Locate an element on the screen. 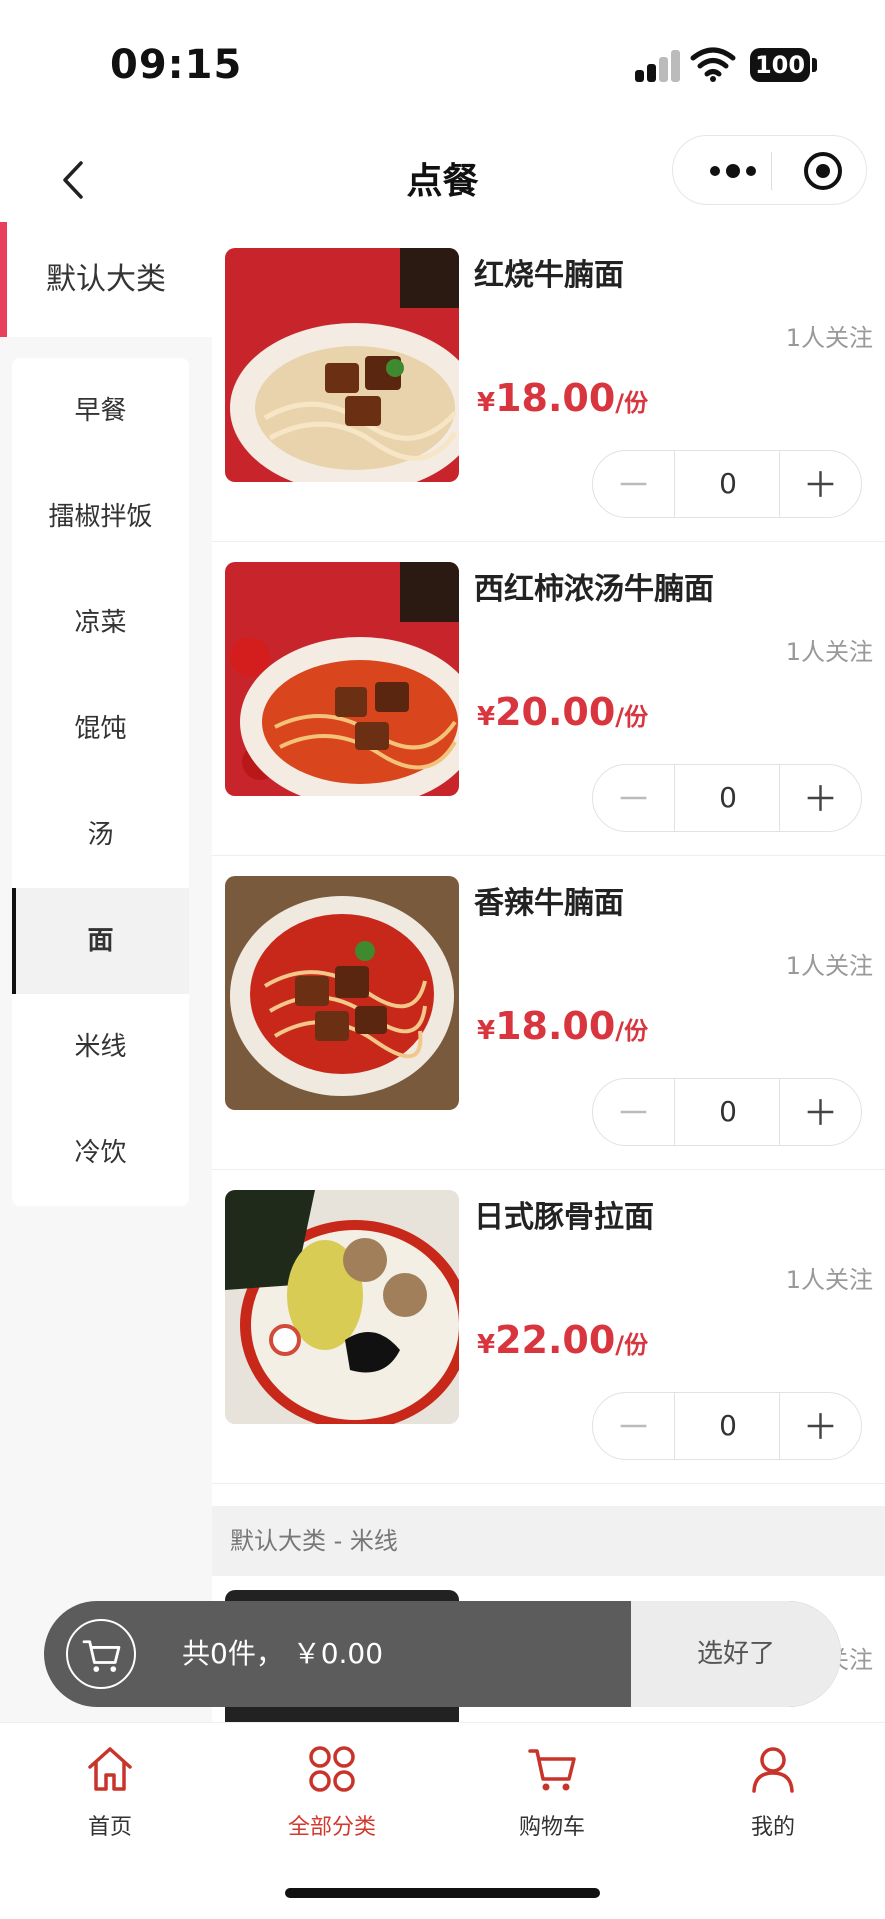  mini-program-capsule is located at coordinates (769, 170).